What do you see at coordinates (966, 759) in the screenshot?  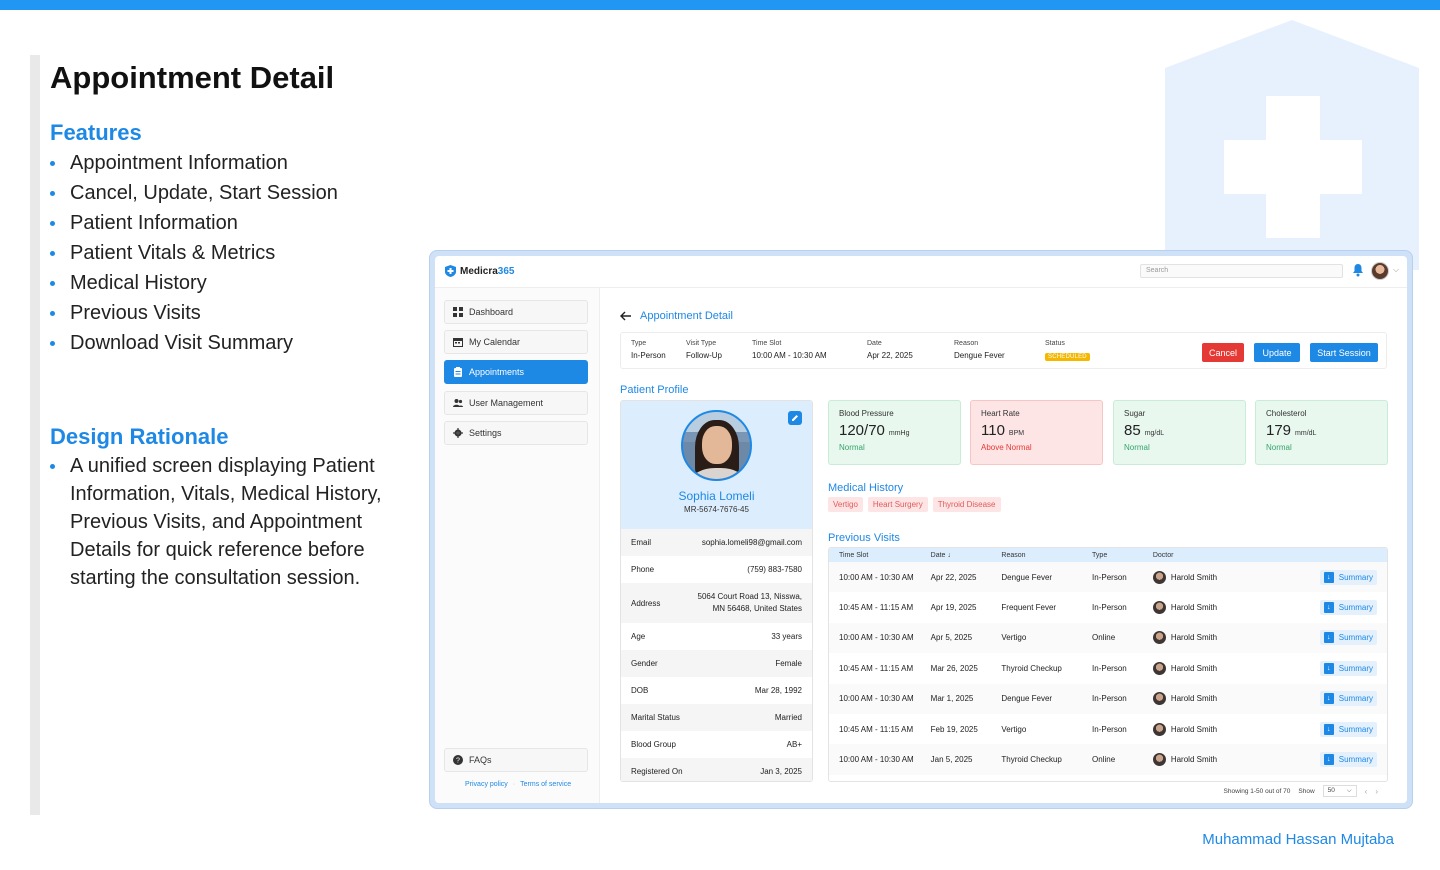 I see `cell-date: Jan 5, 2025` at bounding box center [966, 759].